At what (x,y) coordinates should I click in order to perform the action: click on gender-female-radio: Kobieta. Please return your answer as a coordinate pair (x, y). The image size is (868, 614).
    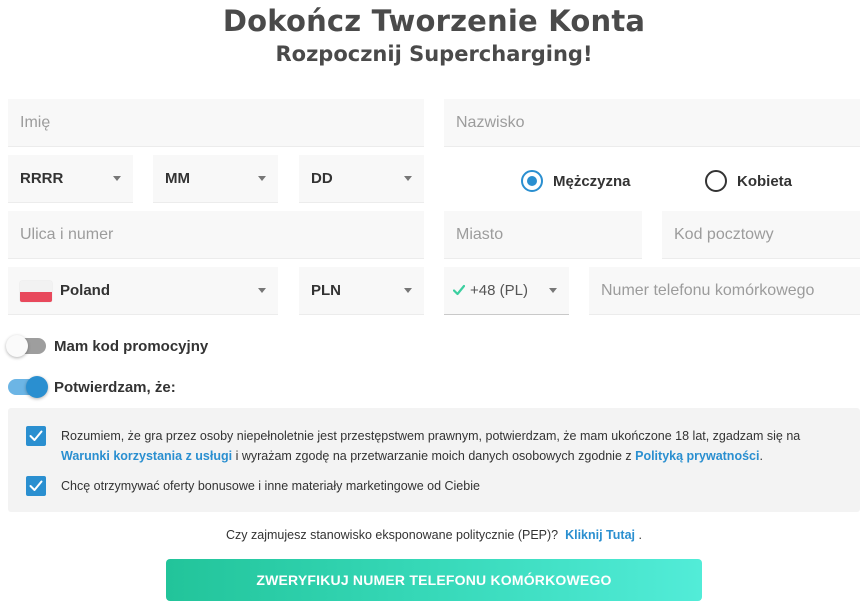
    Looking at the image, I should click on (748, 181).